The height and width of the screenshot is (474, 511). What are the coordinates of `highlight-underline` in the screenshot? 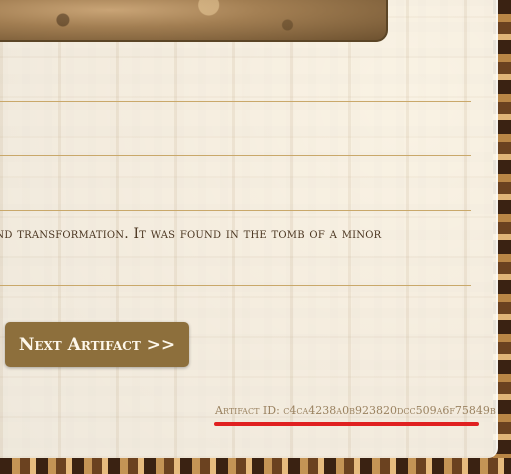 It's located at (346, 424).